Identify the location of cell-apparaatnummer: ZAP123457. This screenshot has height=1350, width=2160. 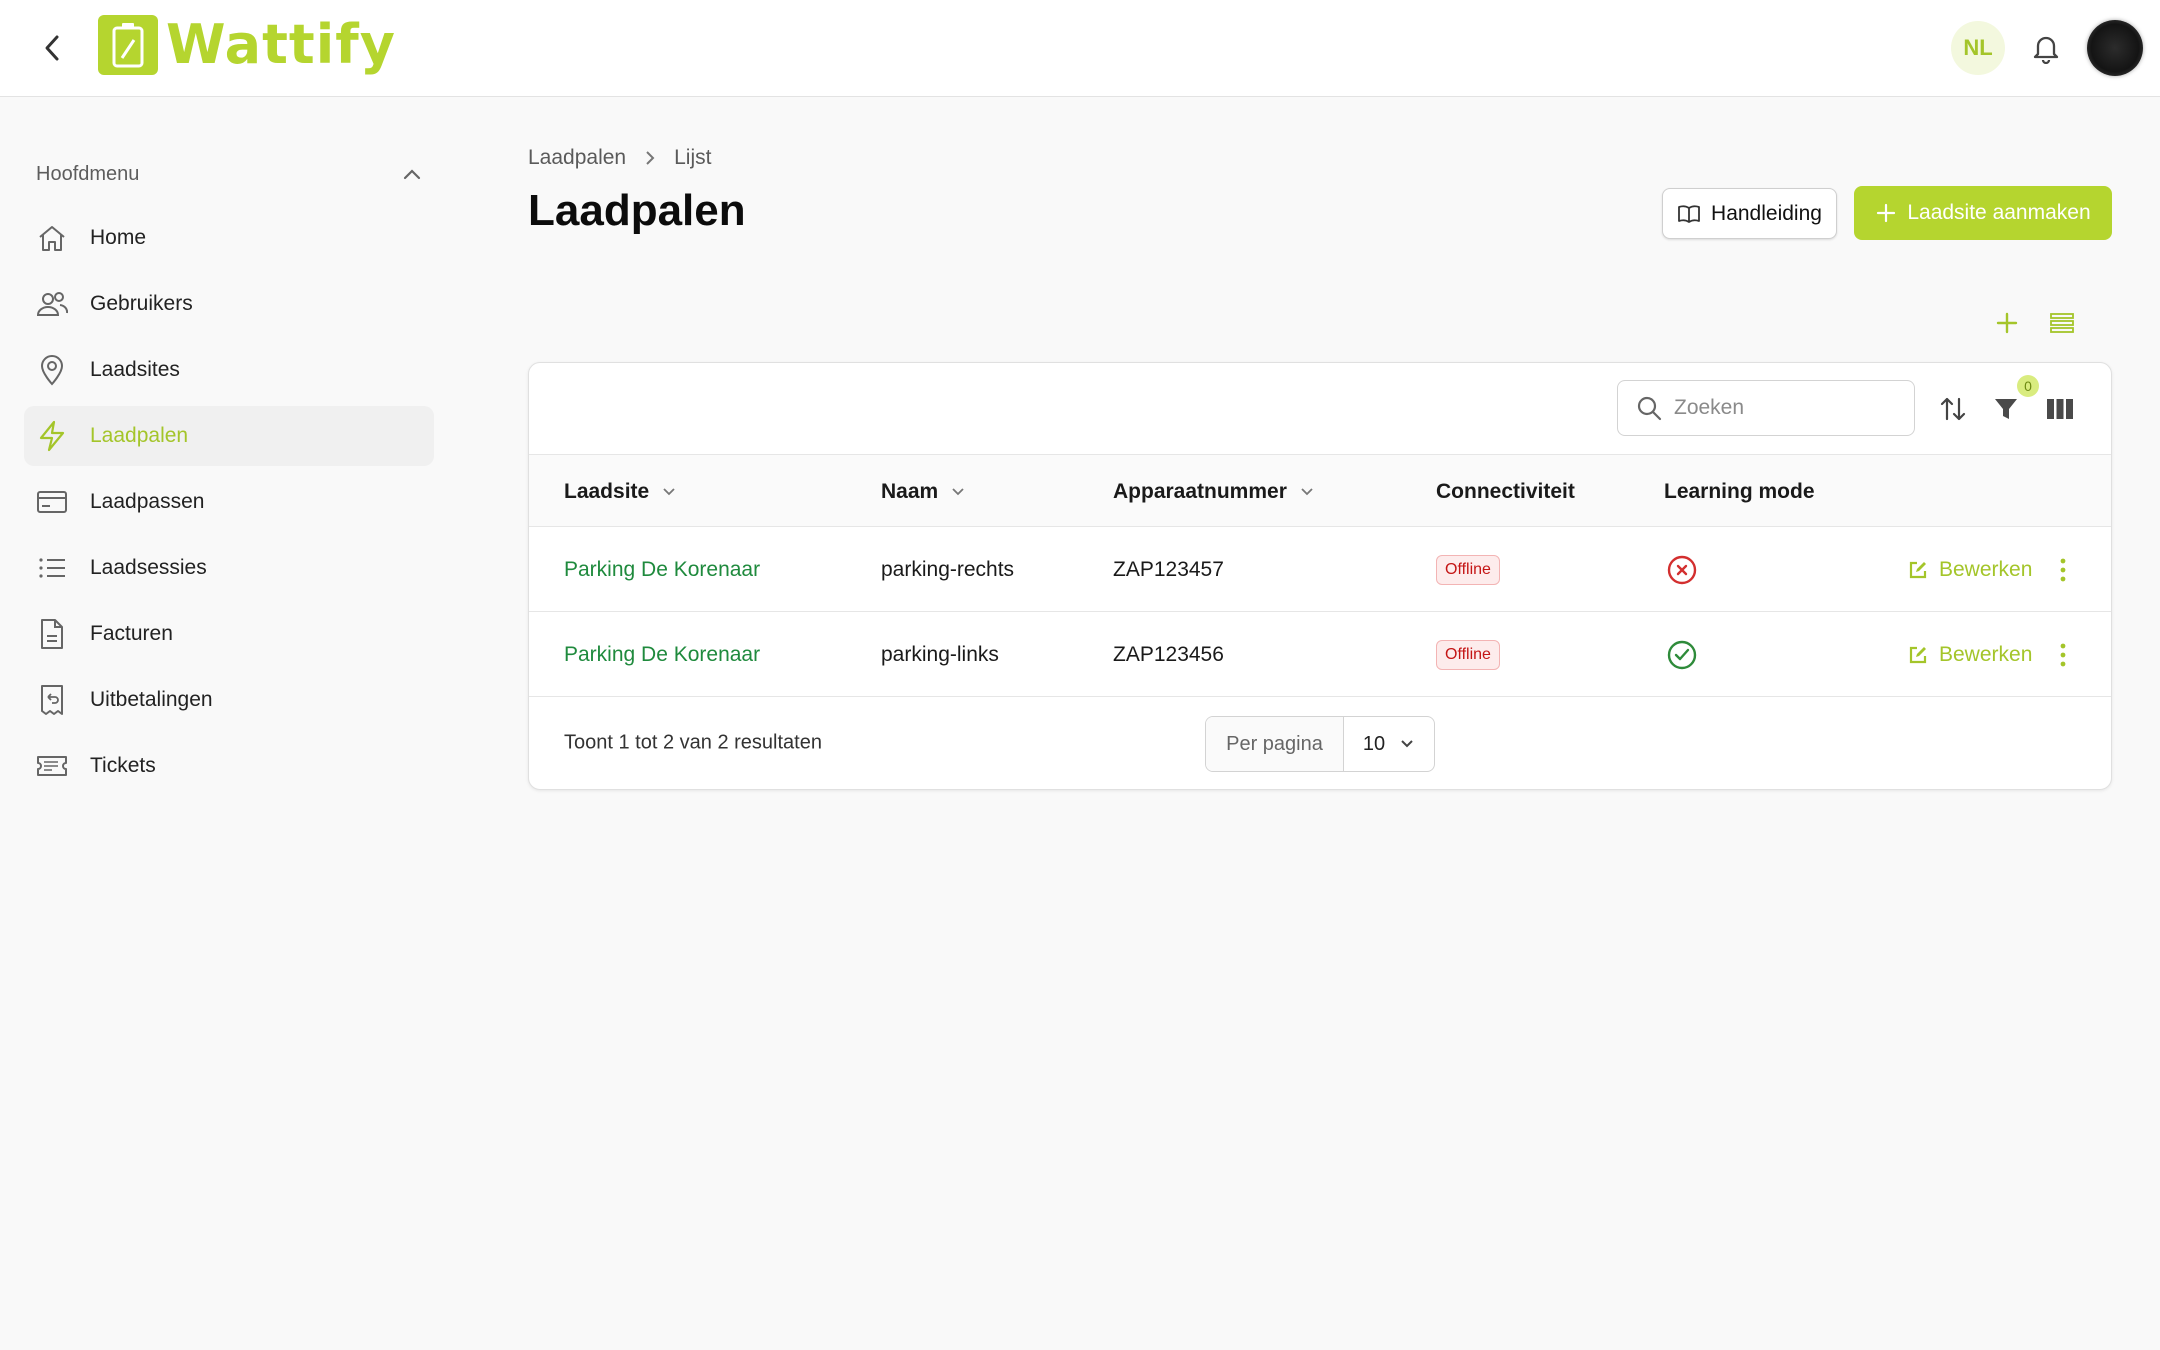
(1168, 569).